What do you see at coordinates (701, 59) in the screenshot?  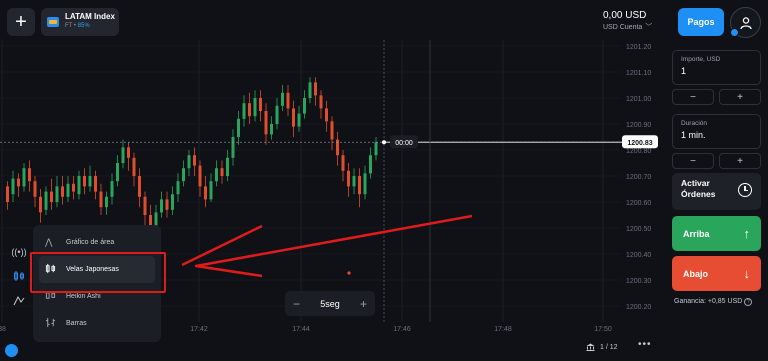 I see `amount-label: Importe, USD` at bounding box center [701, 59].